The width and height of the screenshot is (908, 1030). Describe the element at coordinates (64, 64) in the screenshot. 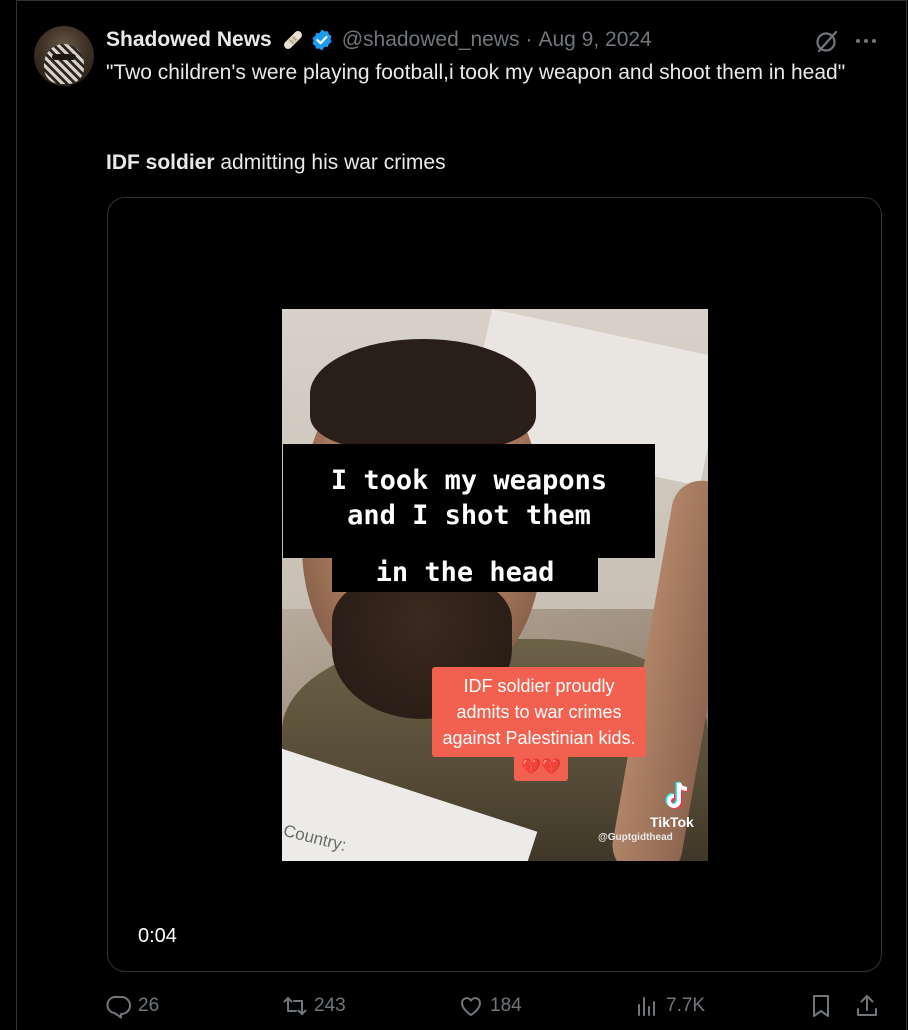

I see `avatar-scarf` at that location.